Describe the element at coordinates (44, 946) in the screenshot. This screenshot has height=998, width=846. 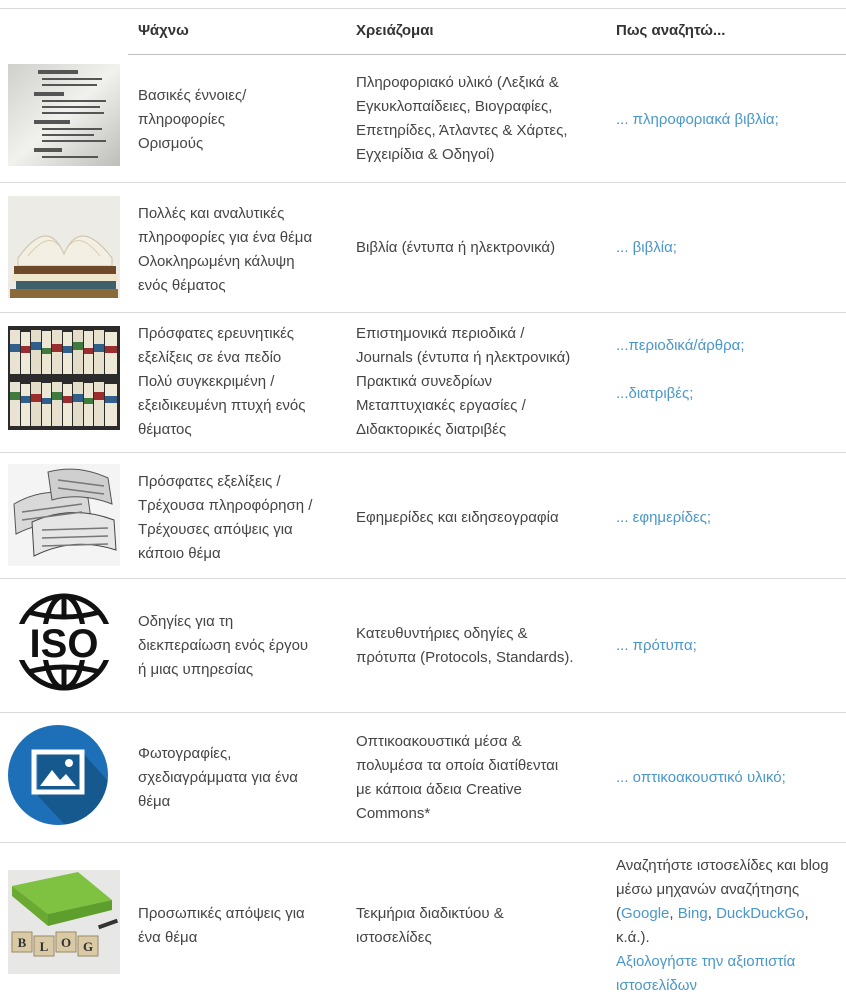
I see `blog-letter: L` at that location.